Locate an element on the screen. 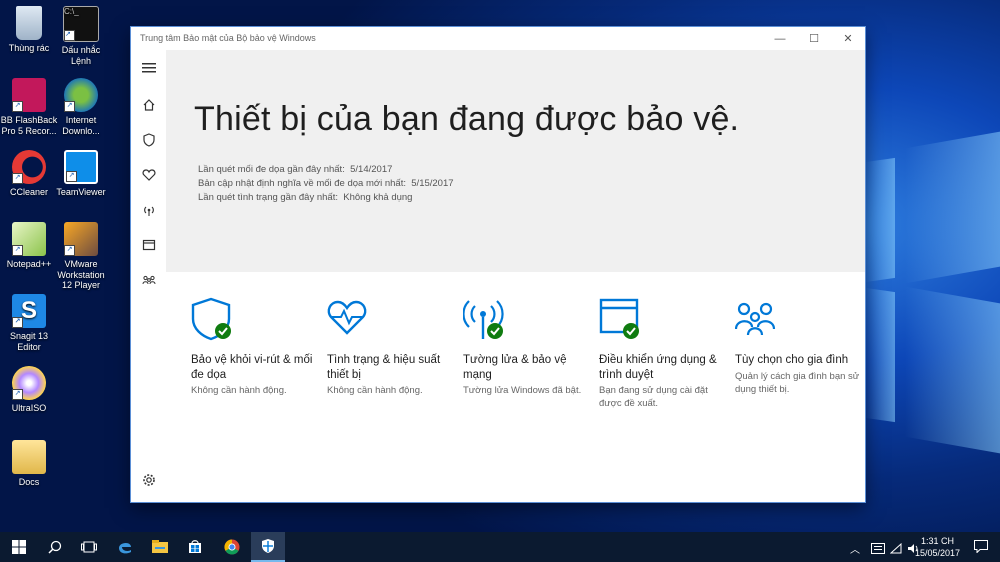 This screenshot has width=1000, height=562. side-nav is located at coordinates (148, 276).